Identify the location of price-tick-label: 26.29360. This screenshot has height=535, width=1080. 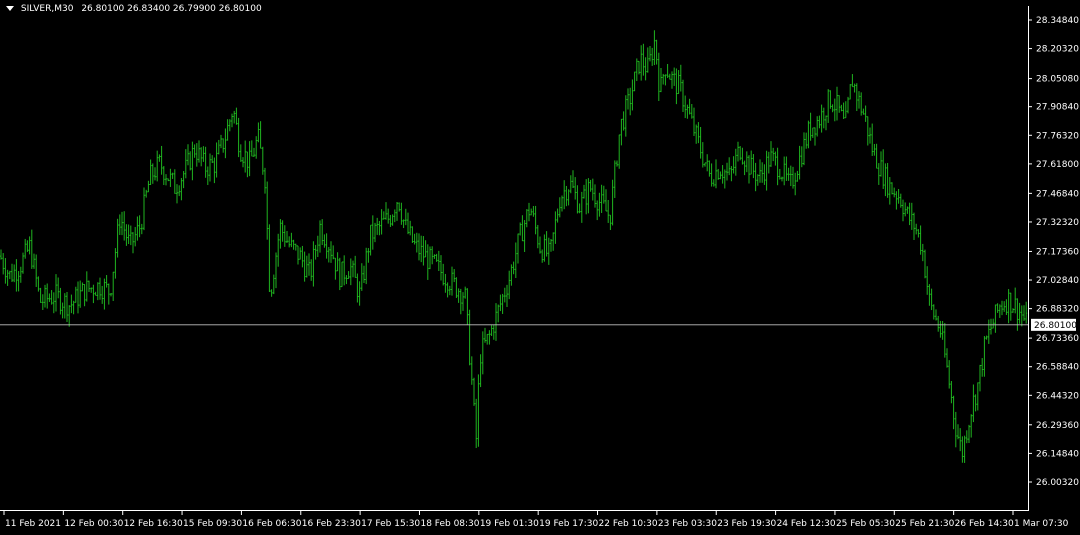
(1057, 426).